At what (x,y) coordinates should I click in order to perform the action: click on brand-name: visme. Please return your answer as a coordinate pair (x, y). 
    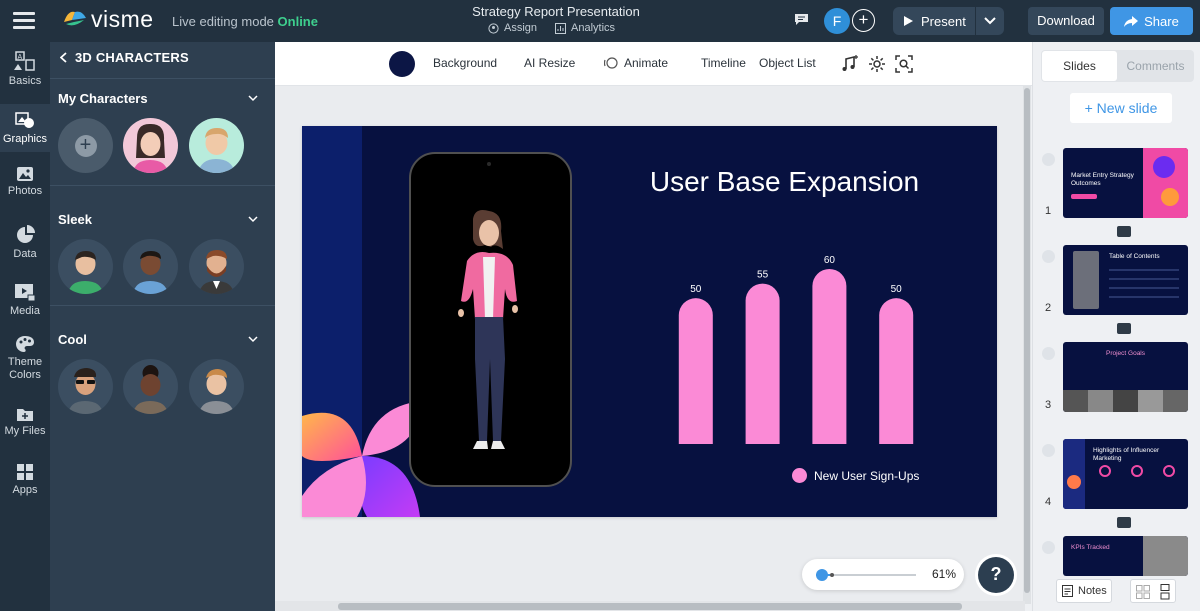
    Looking at the image, I should click on (122, 19).